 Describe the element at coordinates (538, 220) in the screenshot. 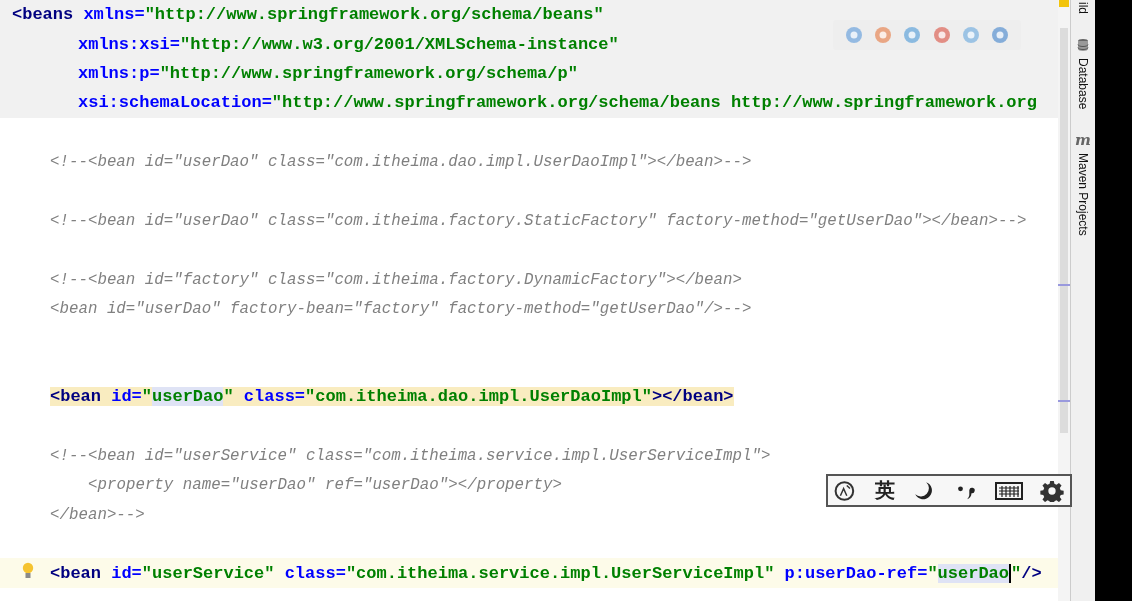

I see `code-line: <!--<bean id="userDao" class="com.itheima.factory.StaticFactory" factory-method="getUserDao"></bean>-->` at that location.